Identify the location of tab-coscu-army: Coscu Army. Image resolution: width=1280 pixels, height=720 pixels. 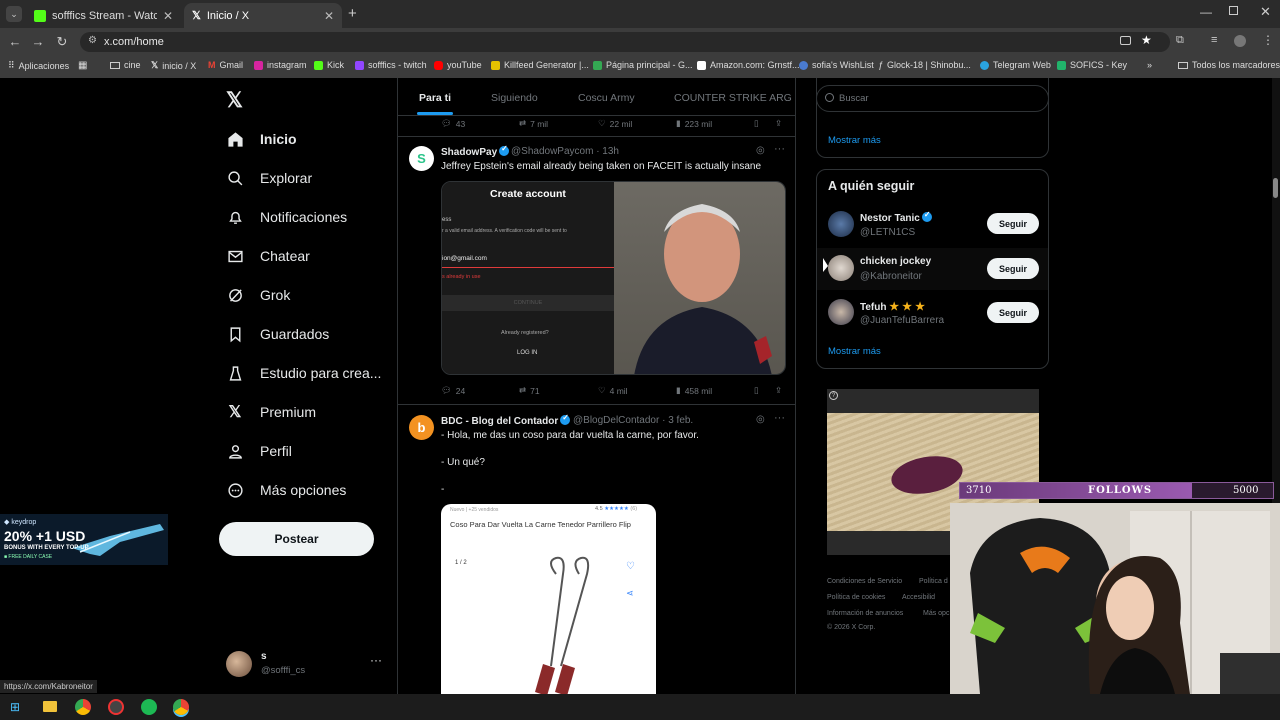
(606, 98).